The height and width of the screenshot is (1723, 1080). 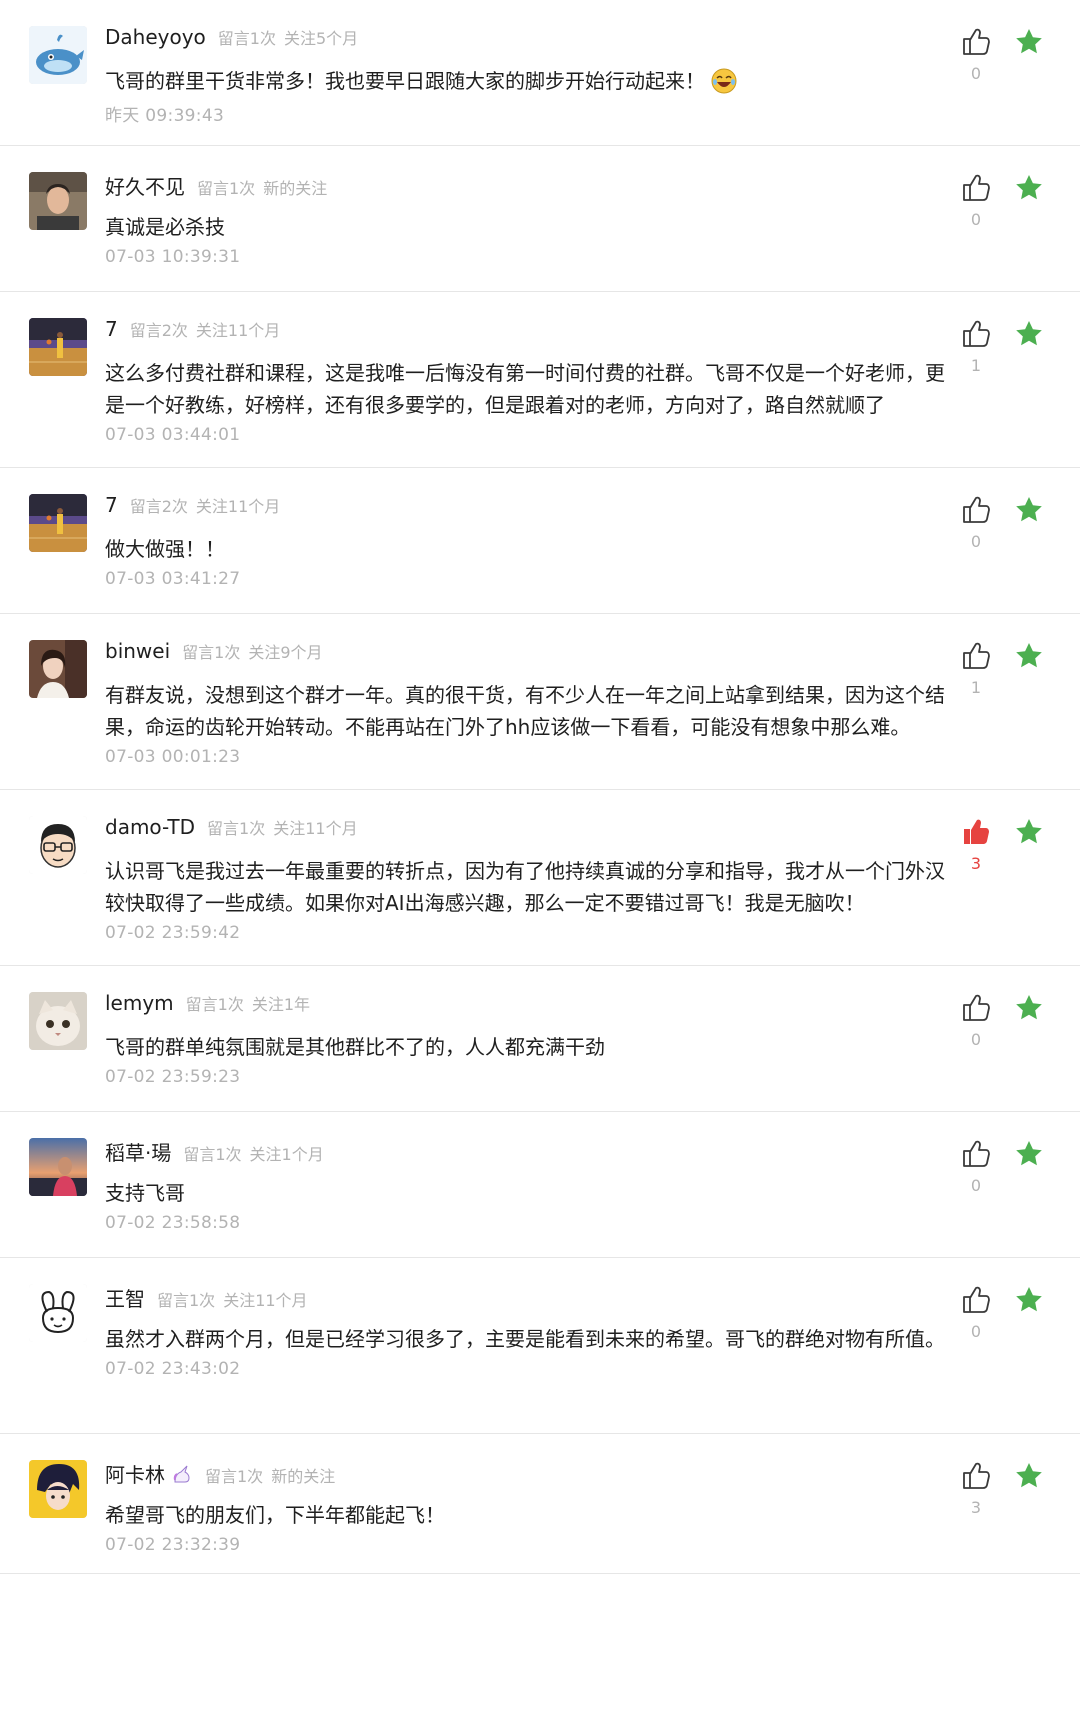 I want to click on comment-meta: 好久不见 留言1次 新的关注, so click(x=525, y=185).